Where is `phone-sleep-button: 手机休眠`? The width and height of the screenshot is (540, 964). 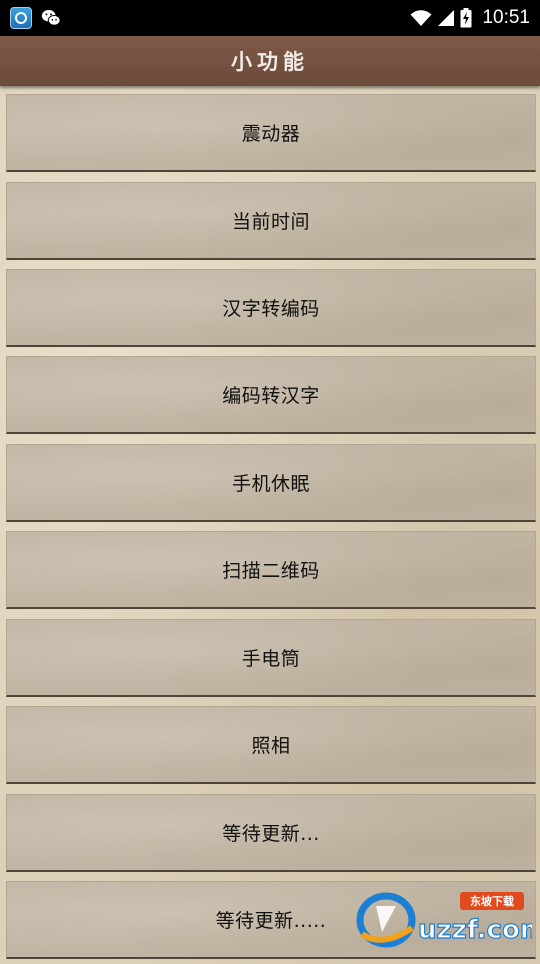
phone-sleep-button: 手机休眠 is located at coordinates (271, 483).